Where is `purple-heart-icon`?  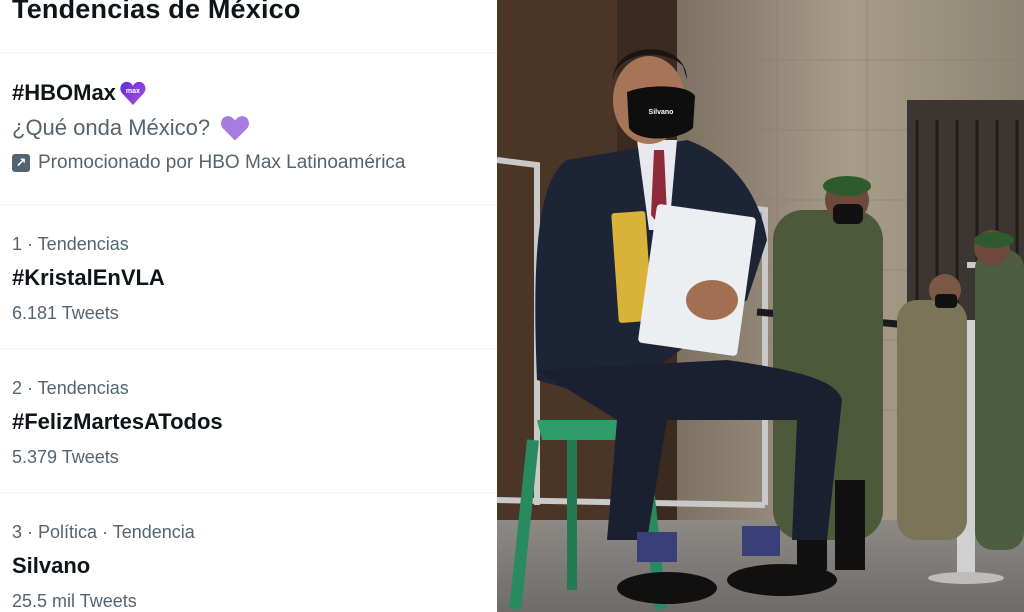
purple-heart-icon is located at coordinates (235, 128).